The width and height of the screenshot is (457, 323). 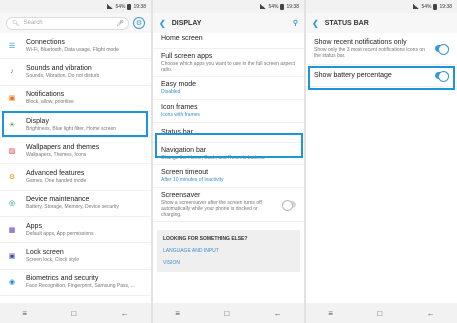 What do you see at coordinates (58, 200) in the screenshot?
I see `item-title: Device maintenance` at bounding box center [58, 200].